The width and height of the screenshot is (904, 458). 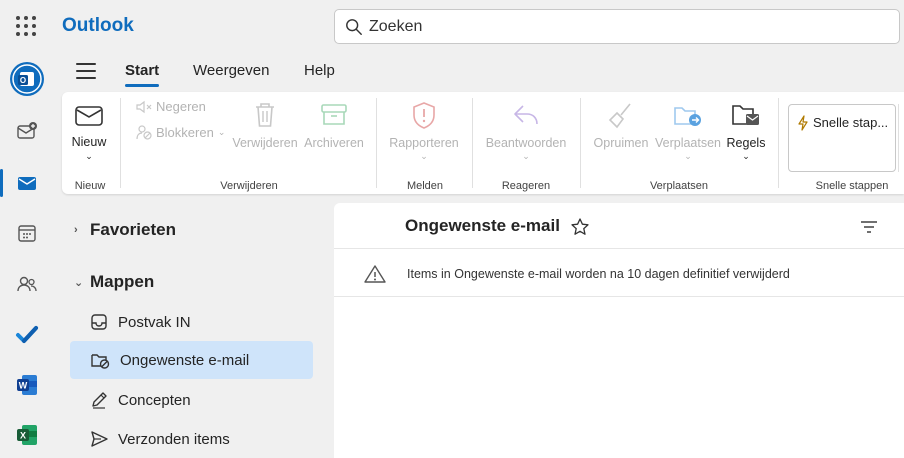 What do you see at coordinates (27, 334) in the screenshot?
I see `todo-app-icon` at bounding box center [27, 334].